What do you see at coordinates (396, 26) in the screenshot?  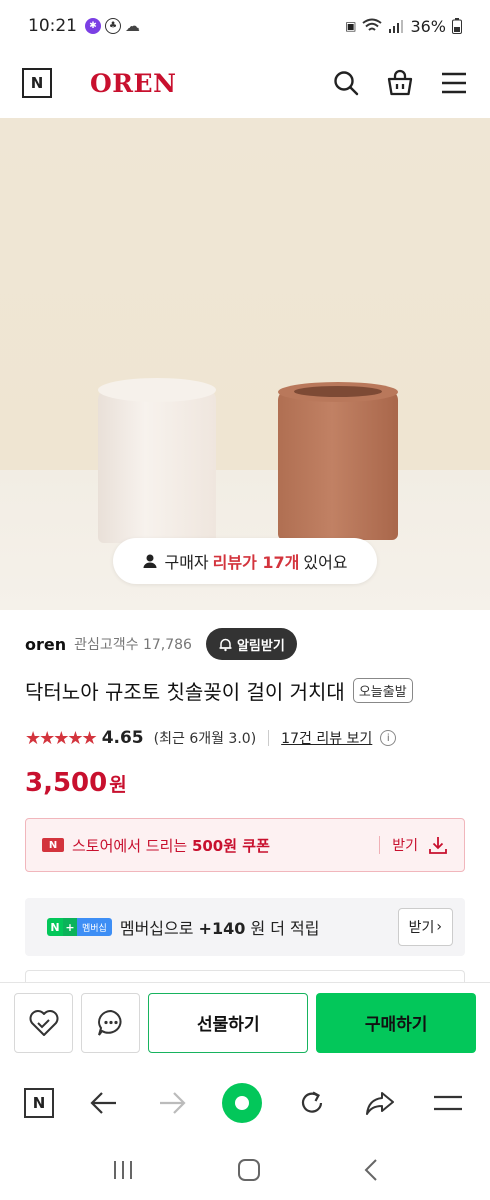 I see `signal-icon` at bounding box center [396, 26].